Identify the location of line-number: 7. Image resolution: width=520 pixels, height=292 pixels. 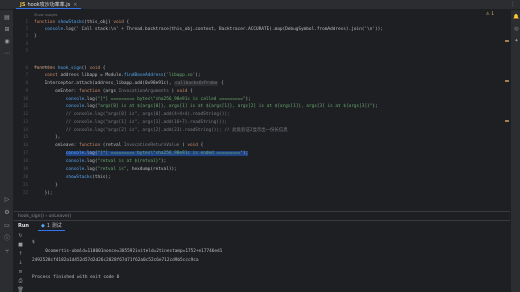
(26, 74).